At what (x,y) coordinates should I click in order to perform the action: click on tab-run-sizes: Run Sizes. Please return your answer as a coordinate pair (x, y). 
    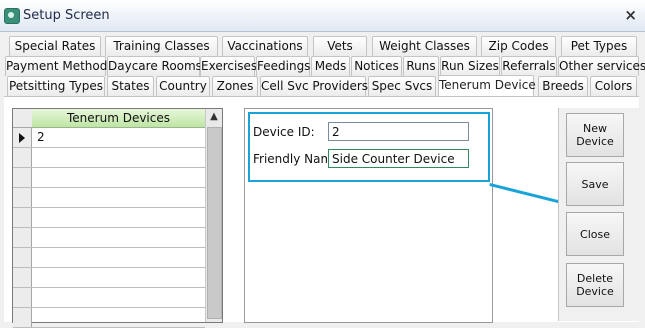
    Looking at the image, I should click on (470, 66).